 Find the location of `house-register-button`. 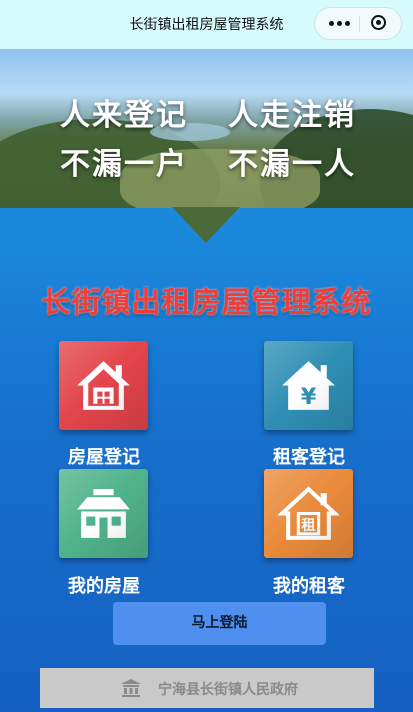

house-register-button is located at coordinates (103, 385).